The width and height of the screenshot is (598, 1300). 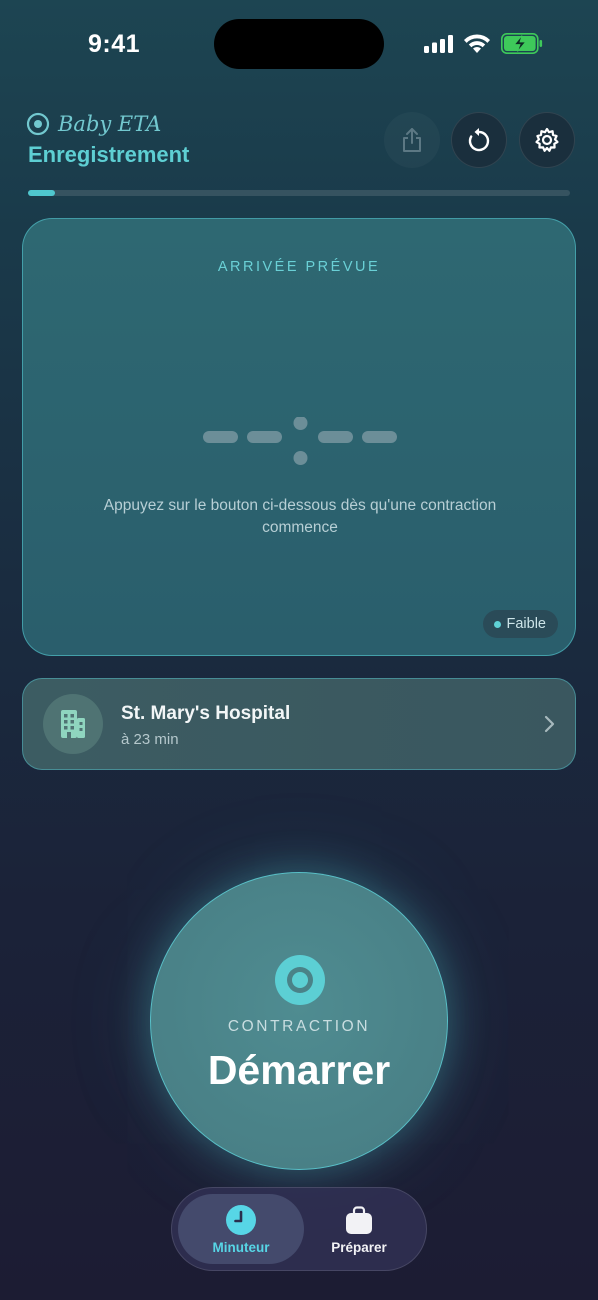 What do you see at coordinates (497, 624) in the screenshot?
I see `confidence-dot` at bounding box center [497, 624].